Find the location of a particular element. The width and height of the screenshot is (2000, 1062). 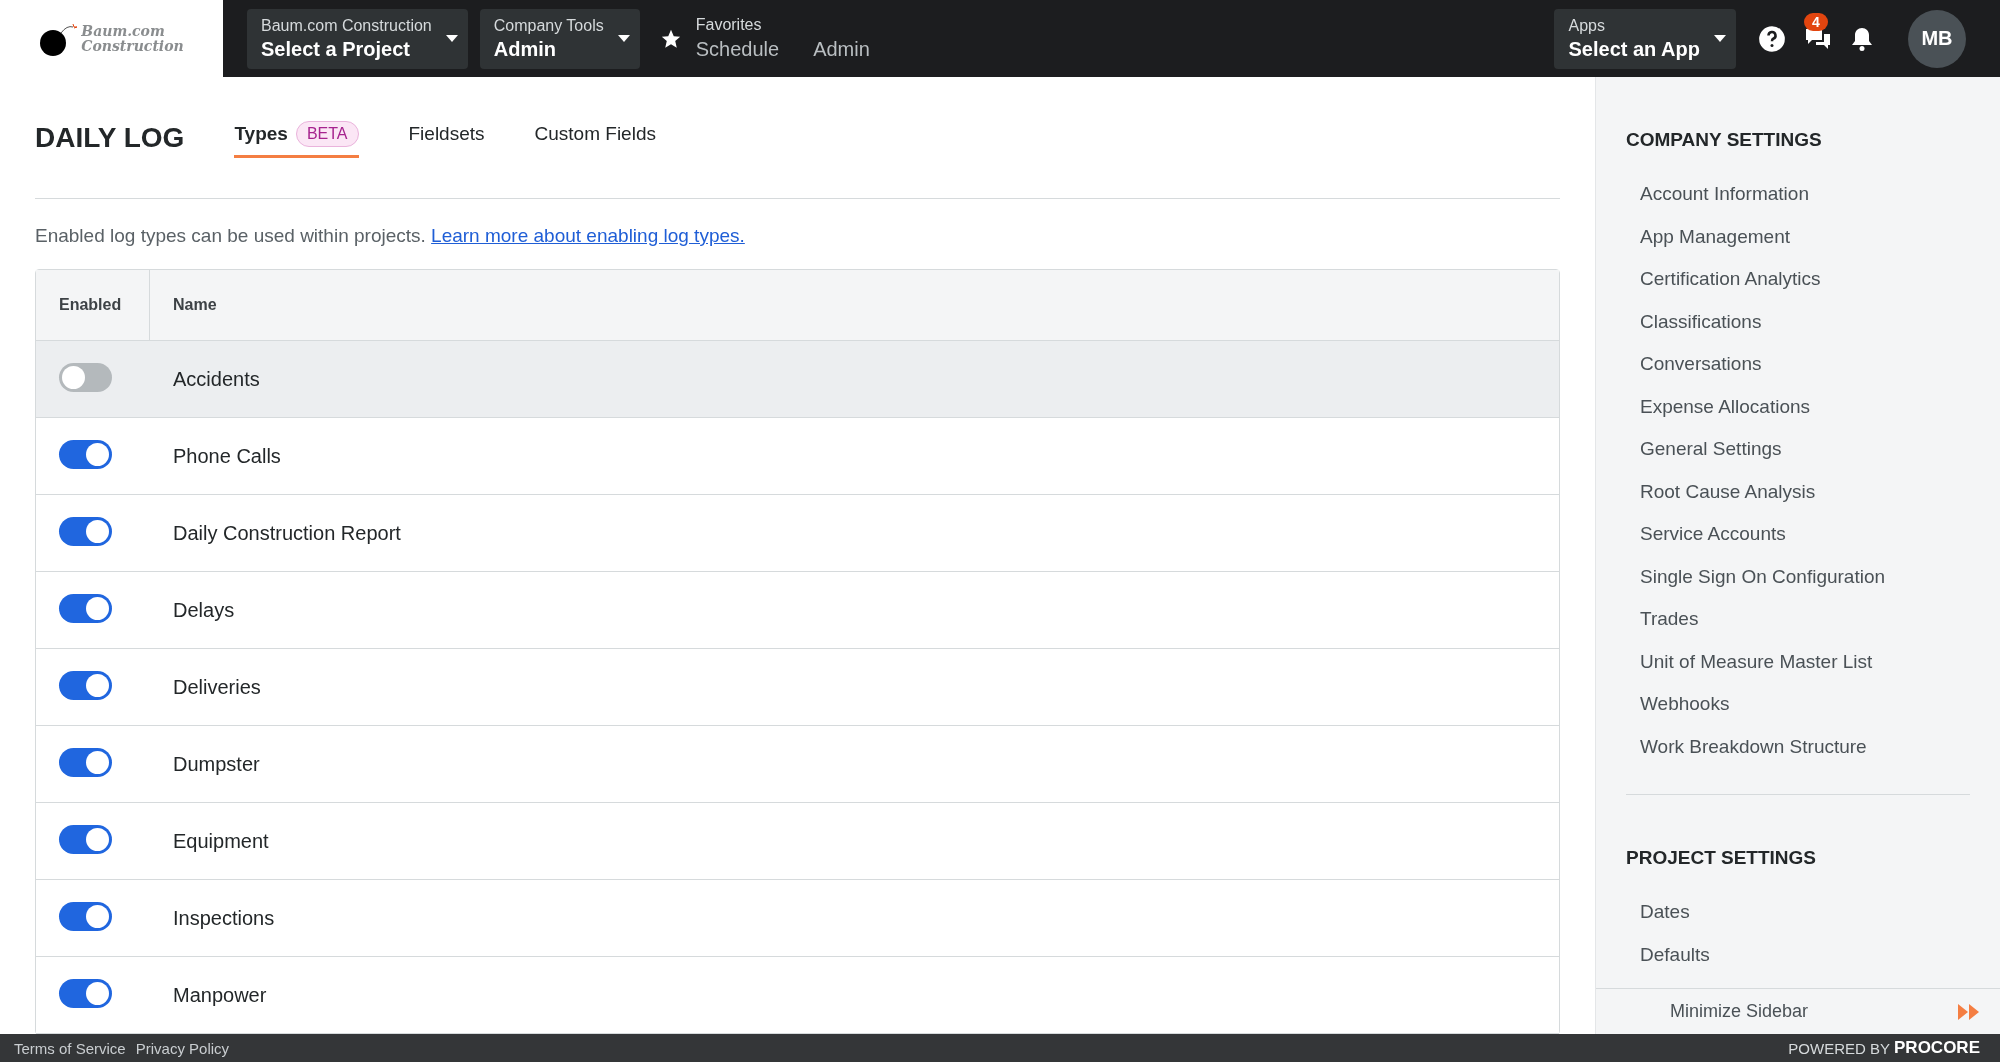

sidebar-link: Service Accounts is located at coordinates (1798, 534).